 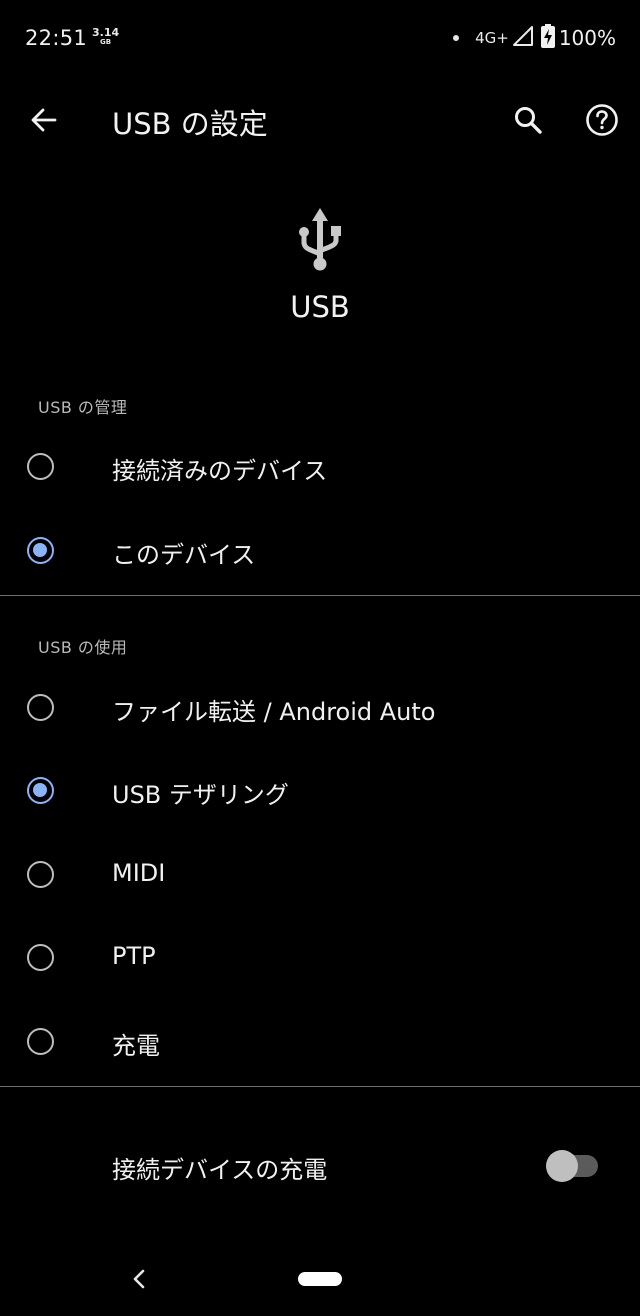 What do you see at coordinates (456, 38) in the screenshot?
I see `notification-dot-icon` at bounding box center [456, 38].